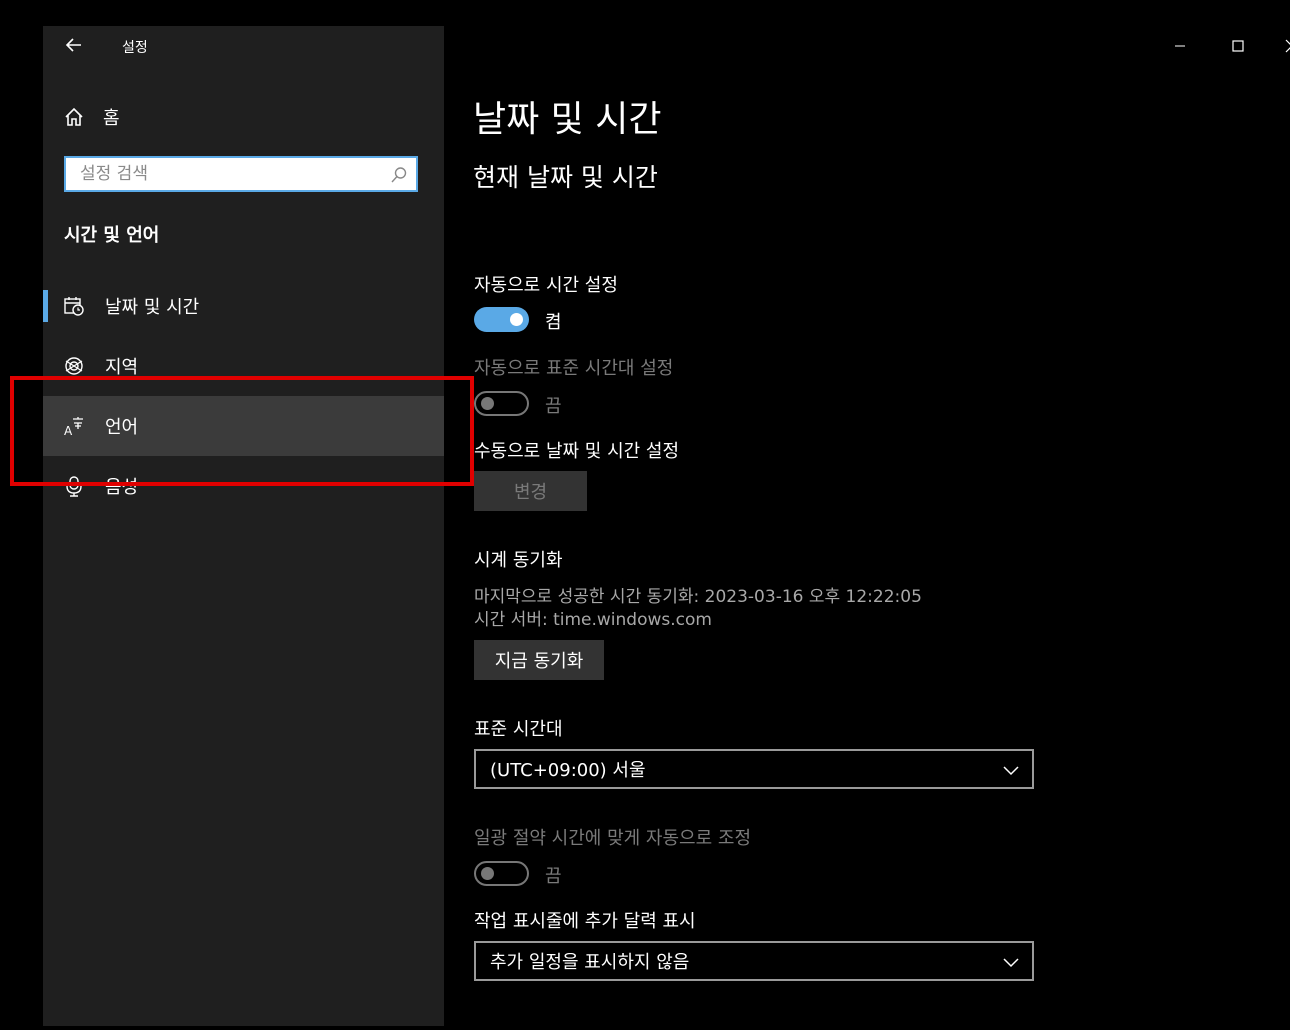 The image size is (1290, 1030). What do you see at coordinates (501, 319) in the screenshot?
I see `auto-time-toggle` at bounding box center [501, 319].